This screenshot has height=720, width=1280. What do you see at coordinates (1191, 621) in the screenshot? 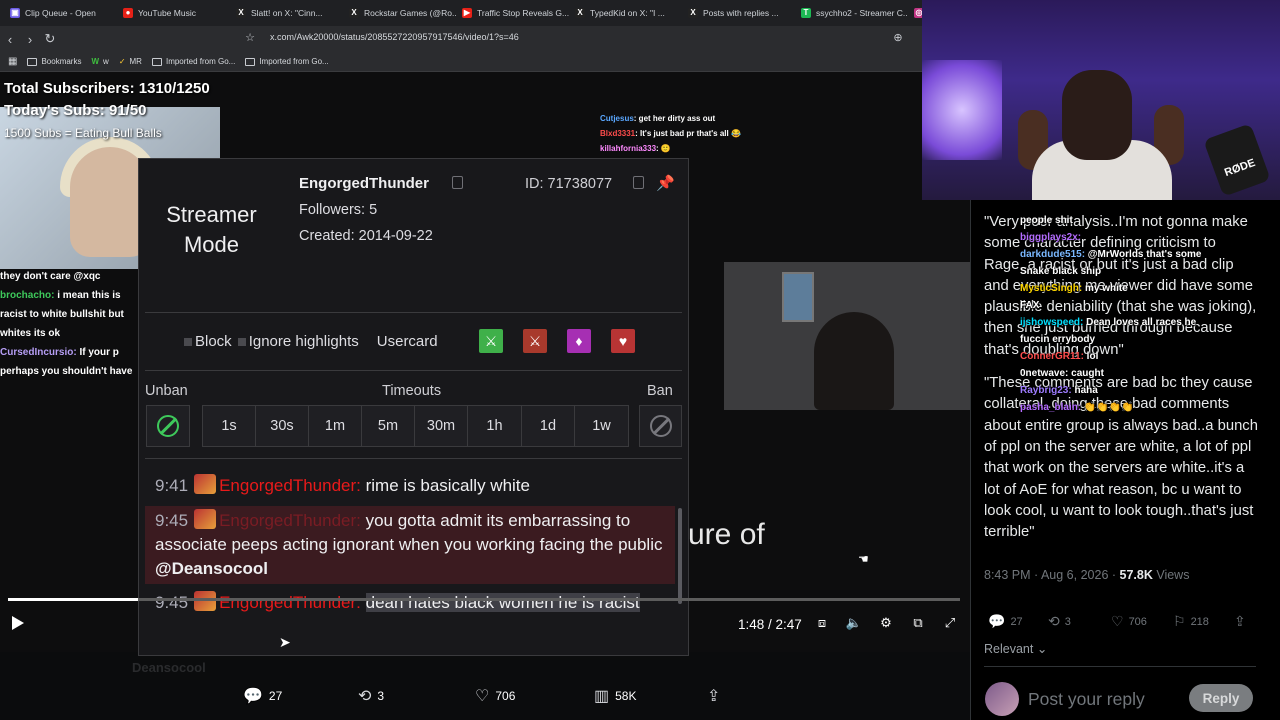
I see `bookmark-stat: ⚐ 218` at bounding box center [1191, 621].